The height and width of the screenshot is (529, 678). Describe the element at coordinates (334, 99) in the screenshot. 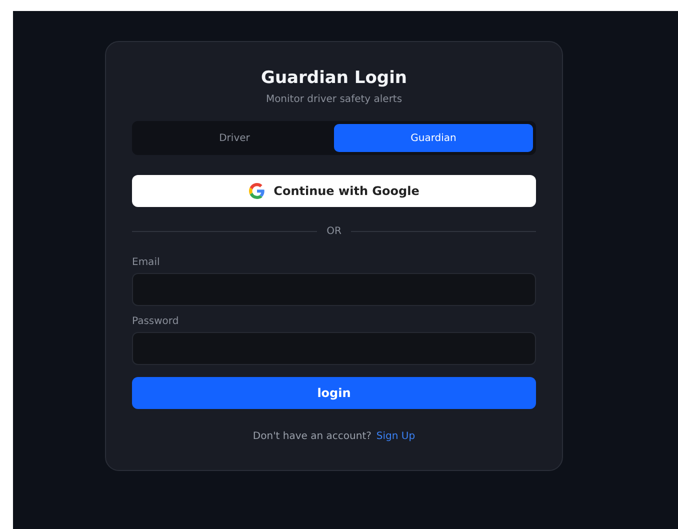

I see `card-subtitle: Monitor driver safety alerts` at that location.